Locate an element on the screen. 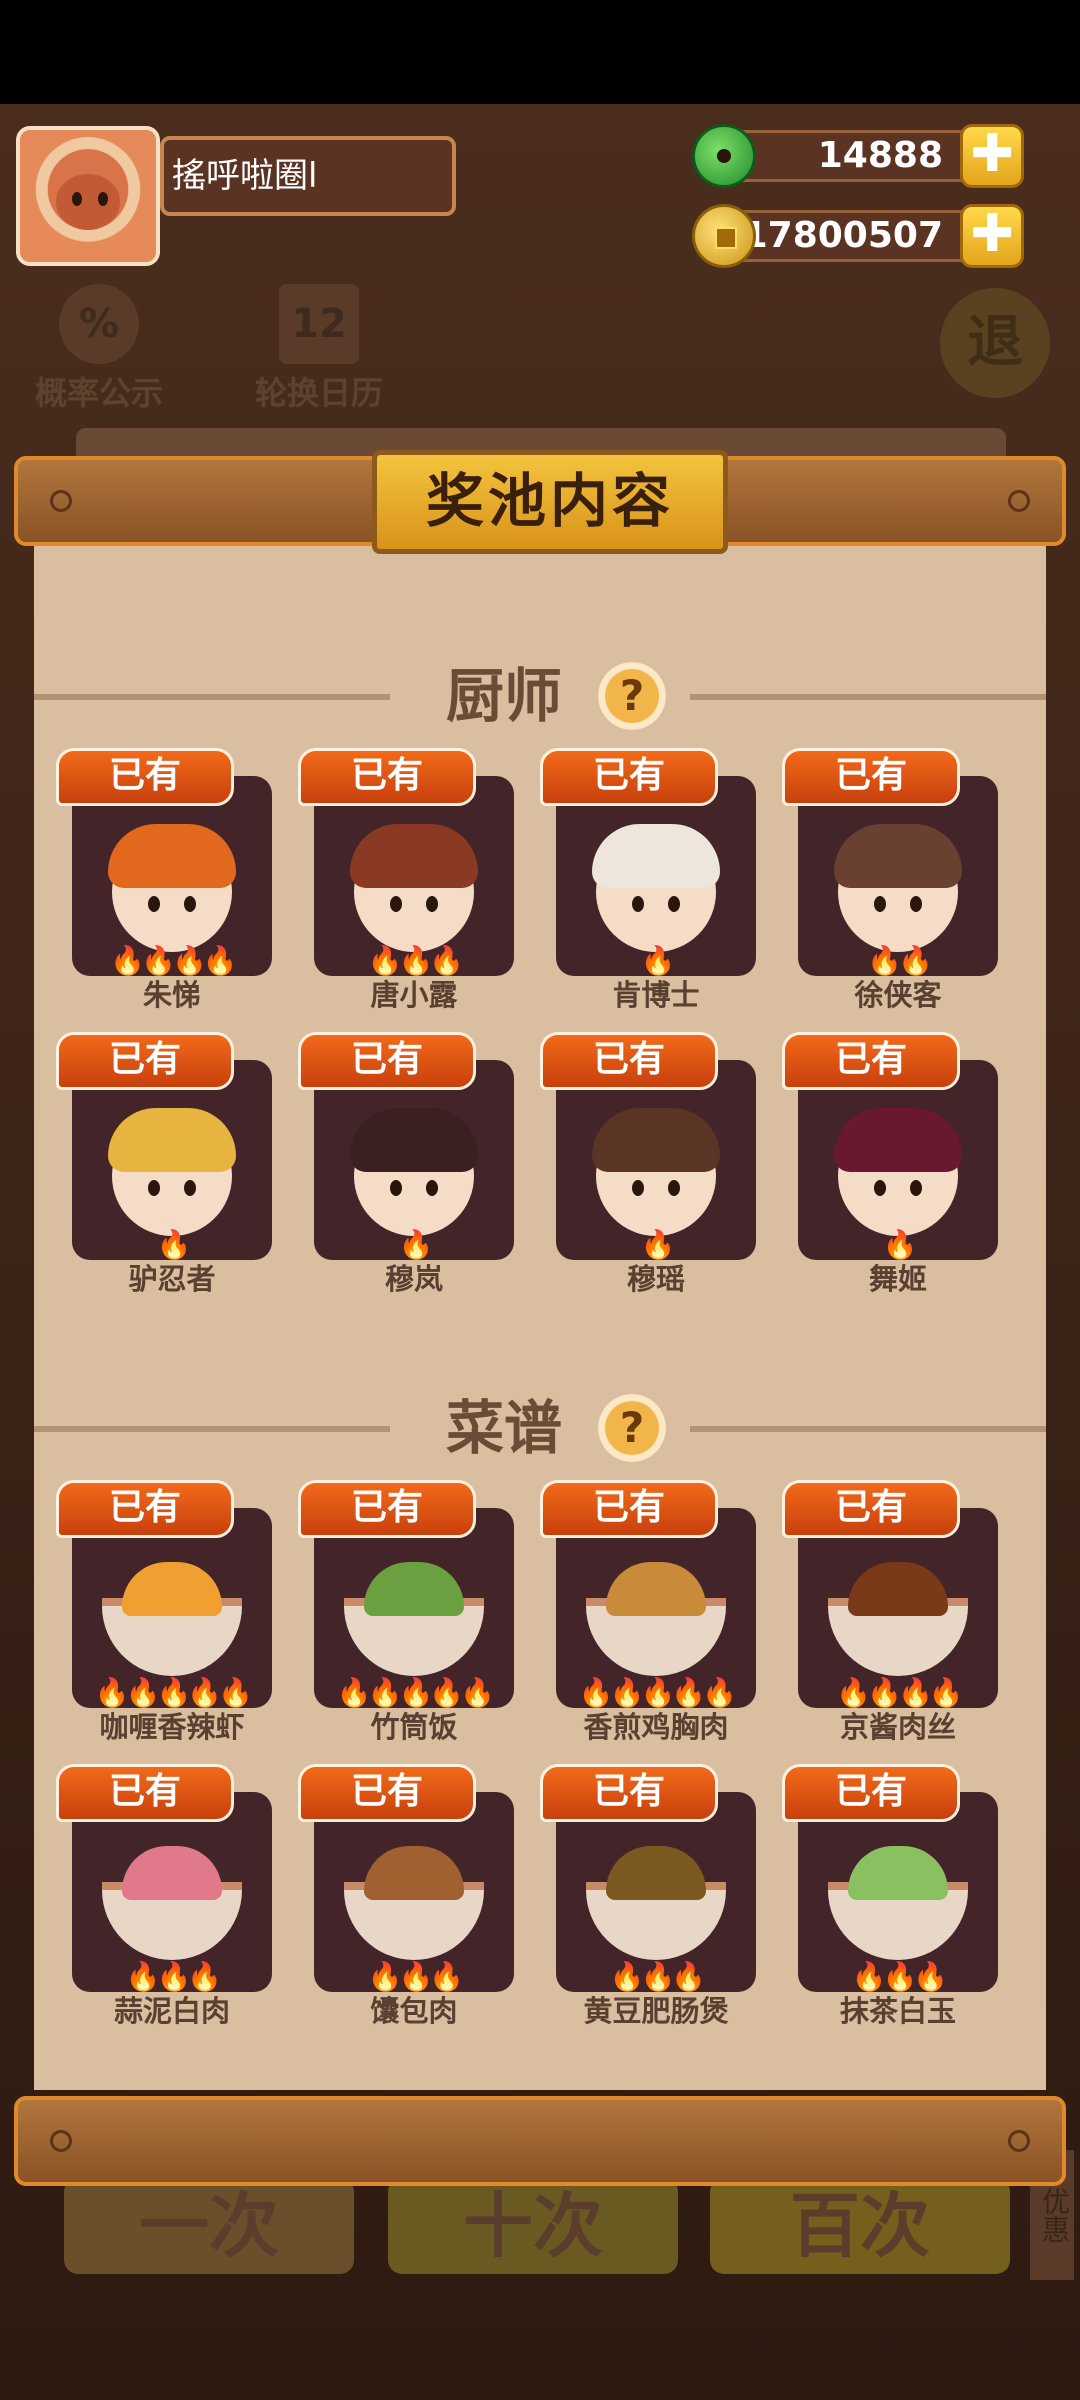 Image resolution: width=1080 pixels, height=2400 pixels. recipe-card: 🔥🔥🔥🔥 已有 京酱肉丝 is located at coordinates (890, 1612).